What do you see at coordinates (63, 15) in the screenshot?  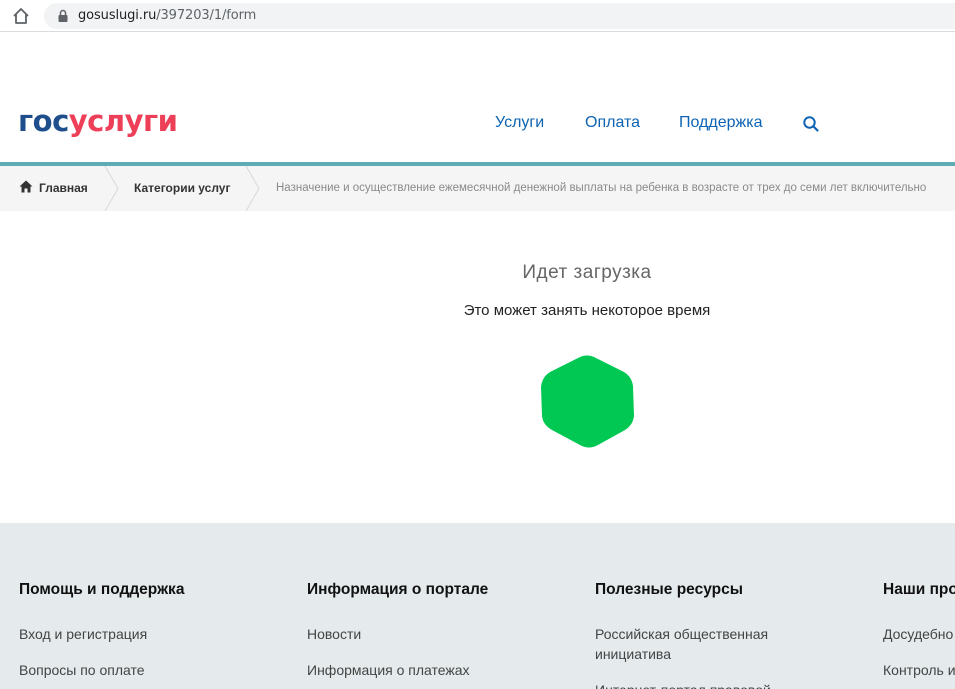 I see `lock-icon` at bounding box center [63, 15].